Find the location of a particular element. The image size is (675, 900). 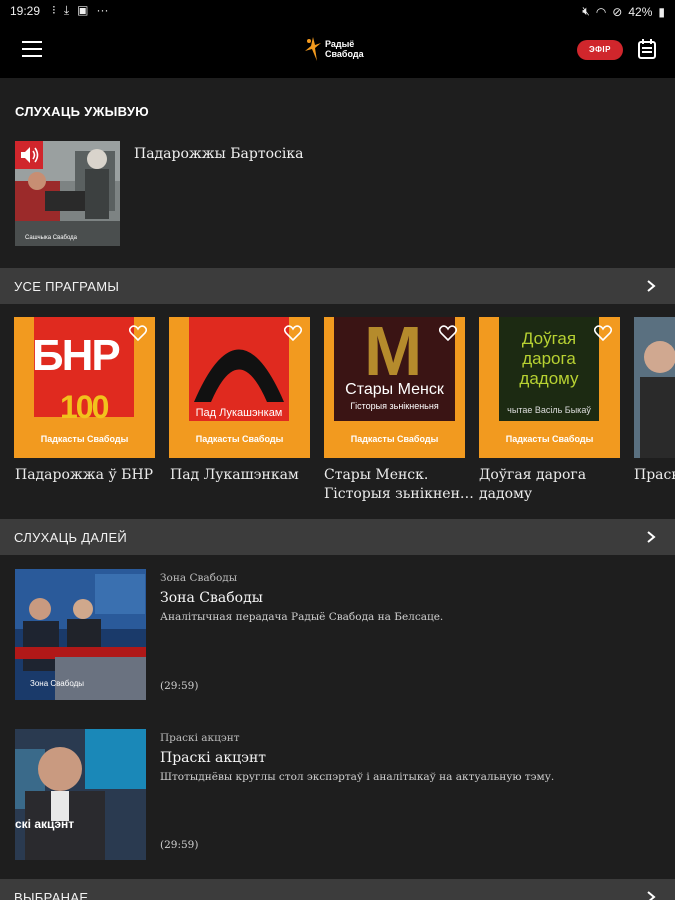

logo-line2: Свабода is located at coordinates (344, 54).